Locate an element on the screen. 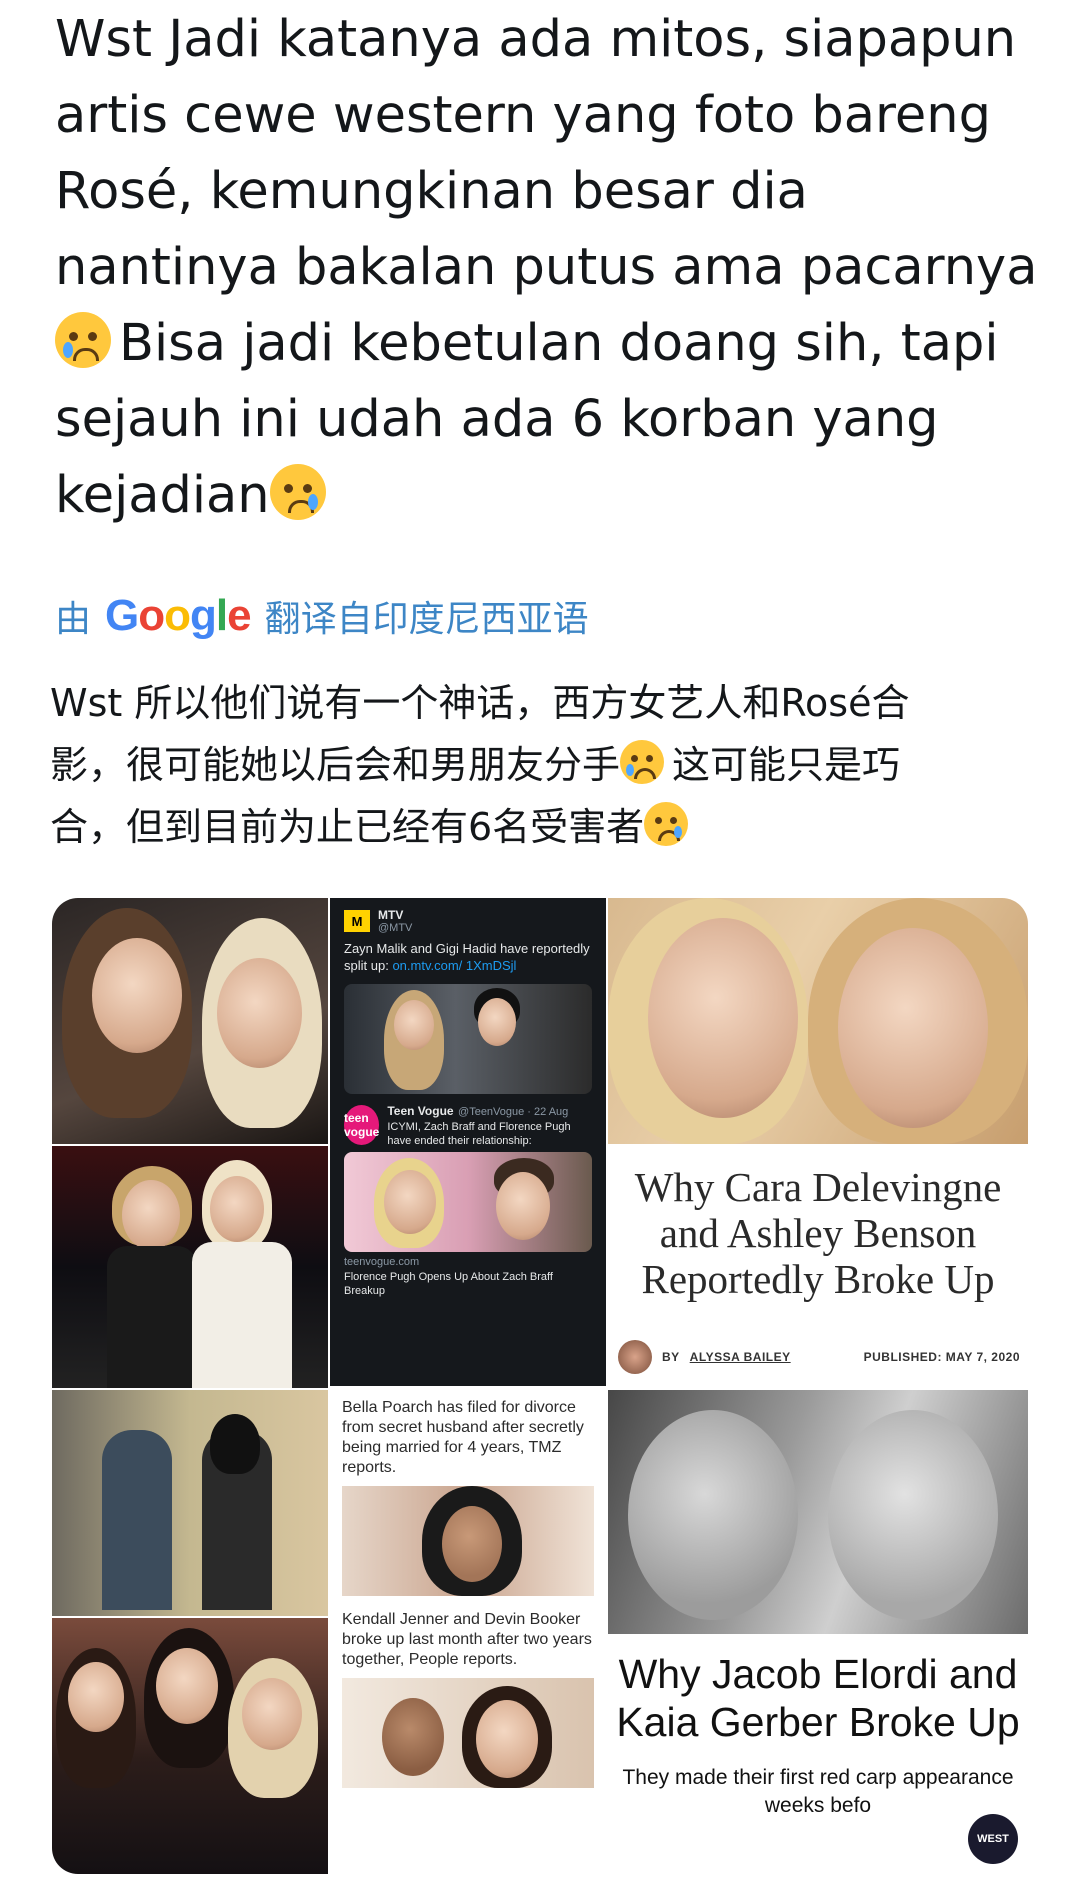 The height and width of the screenshot is (1888, 1082). translated-line: 合，但到目前为止已经有6名受害者 is located at coordinates (545, 827).